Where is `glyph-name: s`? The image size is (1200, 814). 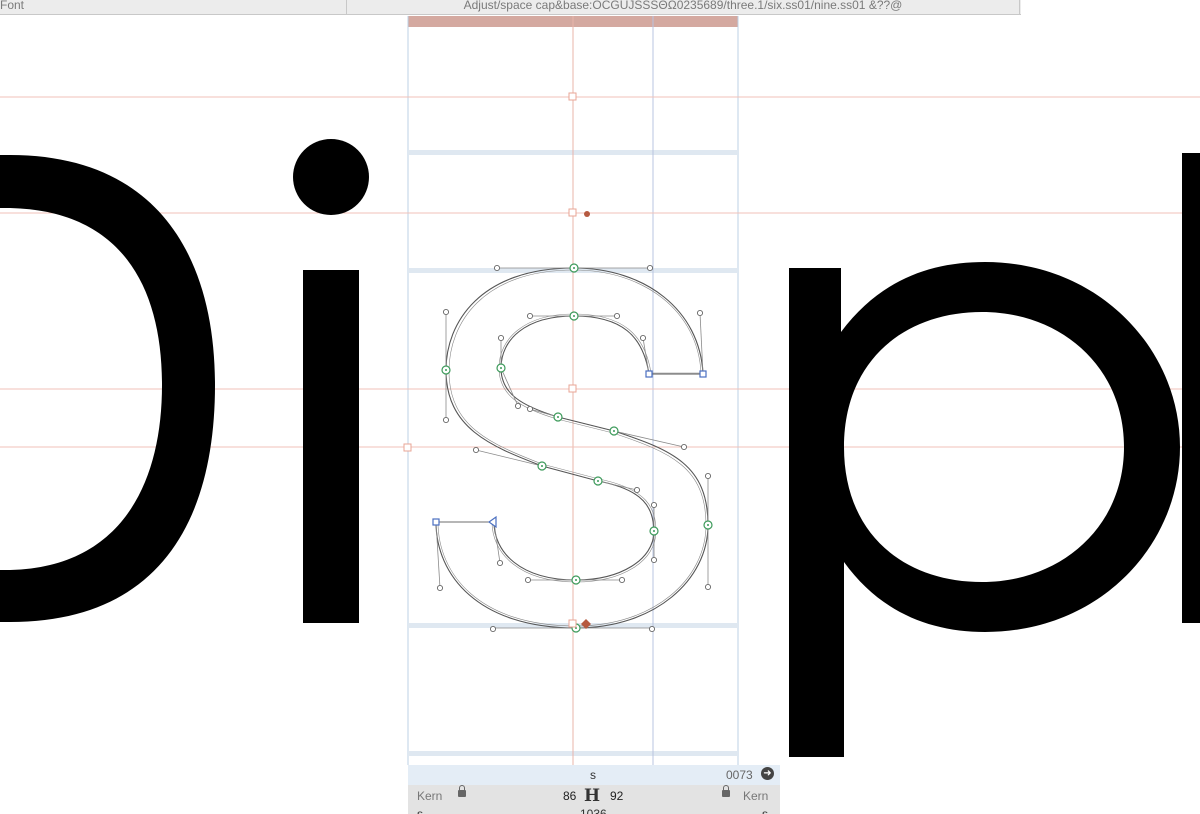 glyph-name: s is located at coordinates (593, 775).